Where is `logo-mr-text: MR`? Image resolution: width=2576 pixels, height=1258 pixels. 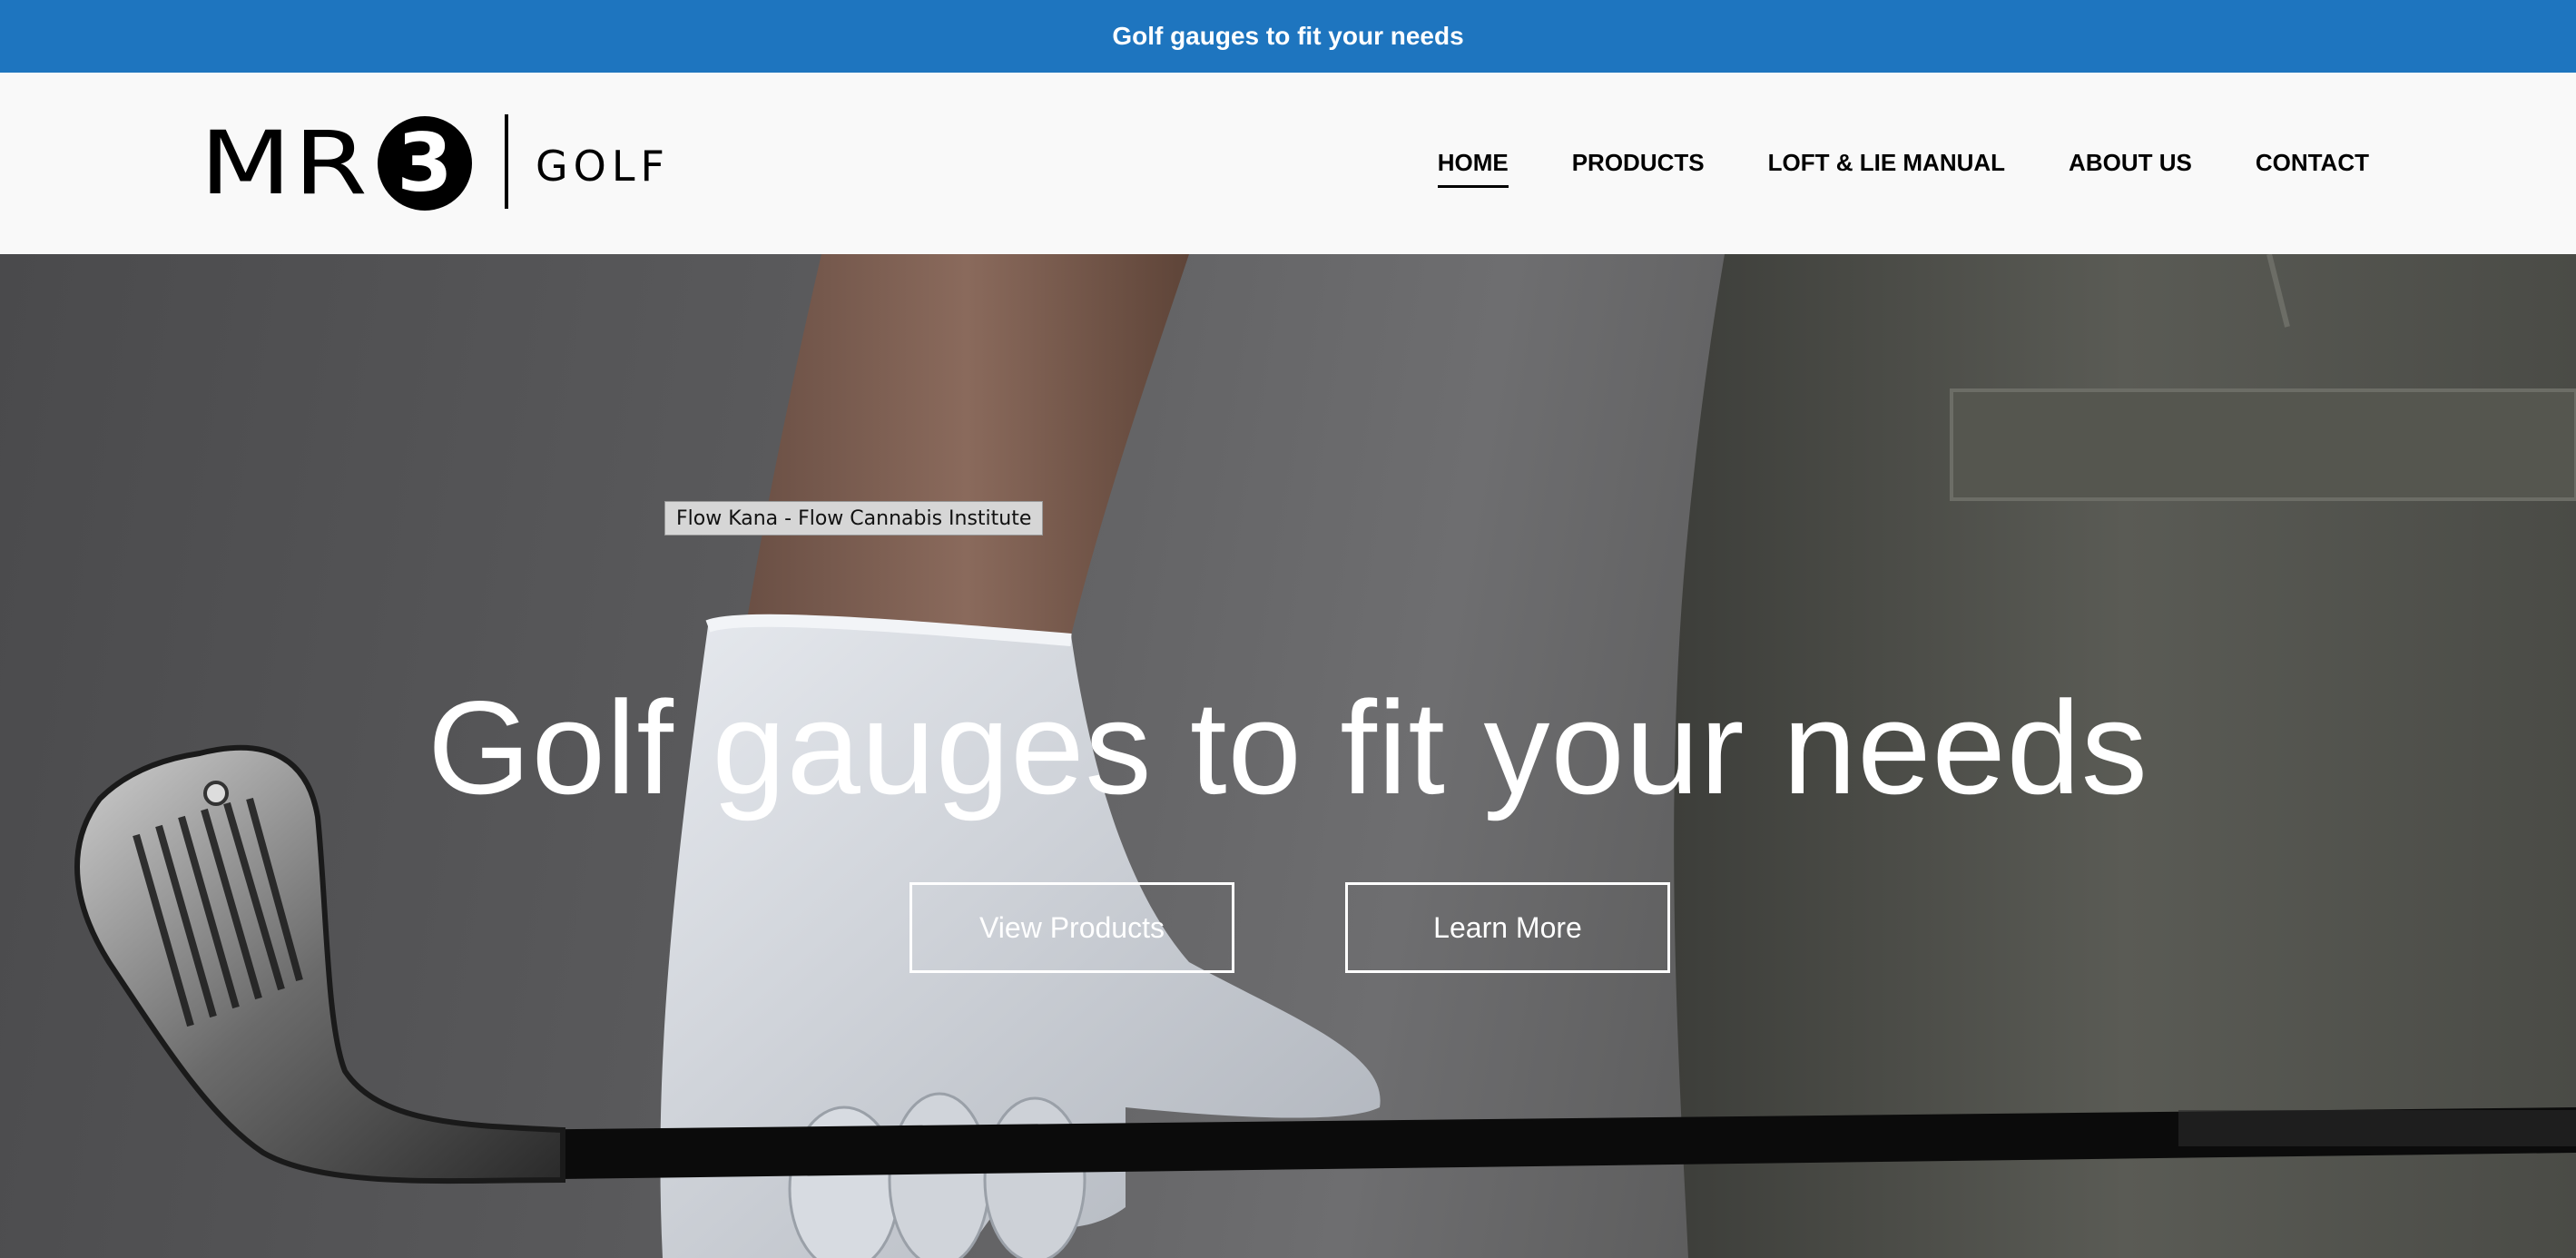
logo-mr-text: MR is located at coordinates (285, 163).